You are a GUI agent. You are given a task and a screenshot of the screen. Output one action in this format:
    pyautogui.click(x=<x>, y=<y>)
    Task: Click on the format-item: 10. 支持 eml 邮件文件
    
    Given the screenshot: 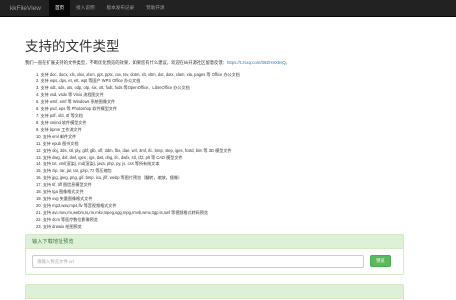 What is the action you would take?
    pyautogui.click(x=56, y=136)
    